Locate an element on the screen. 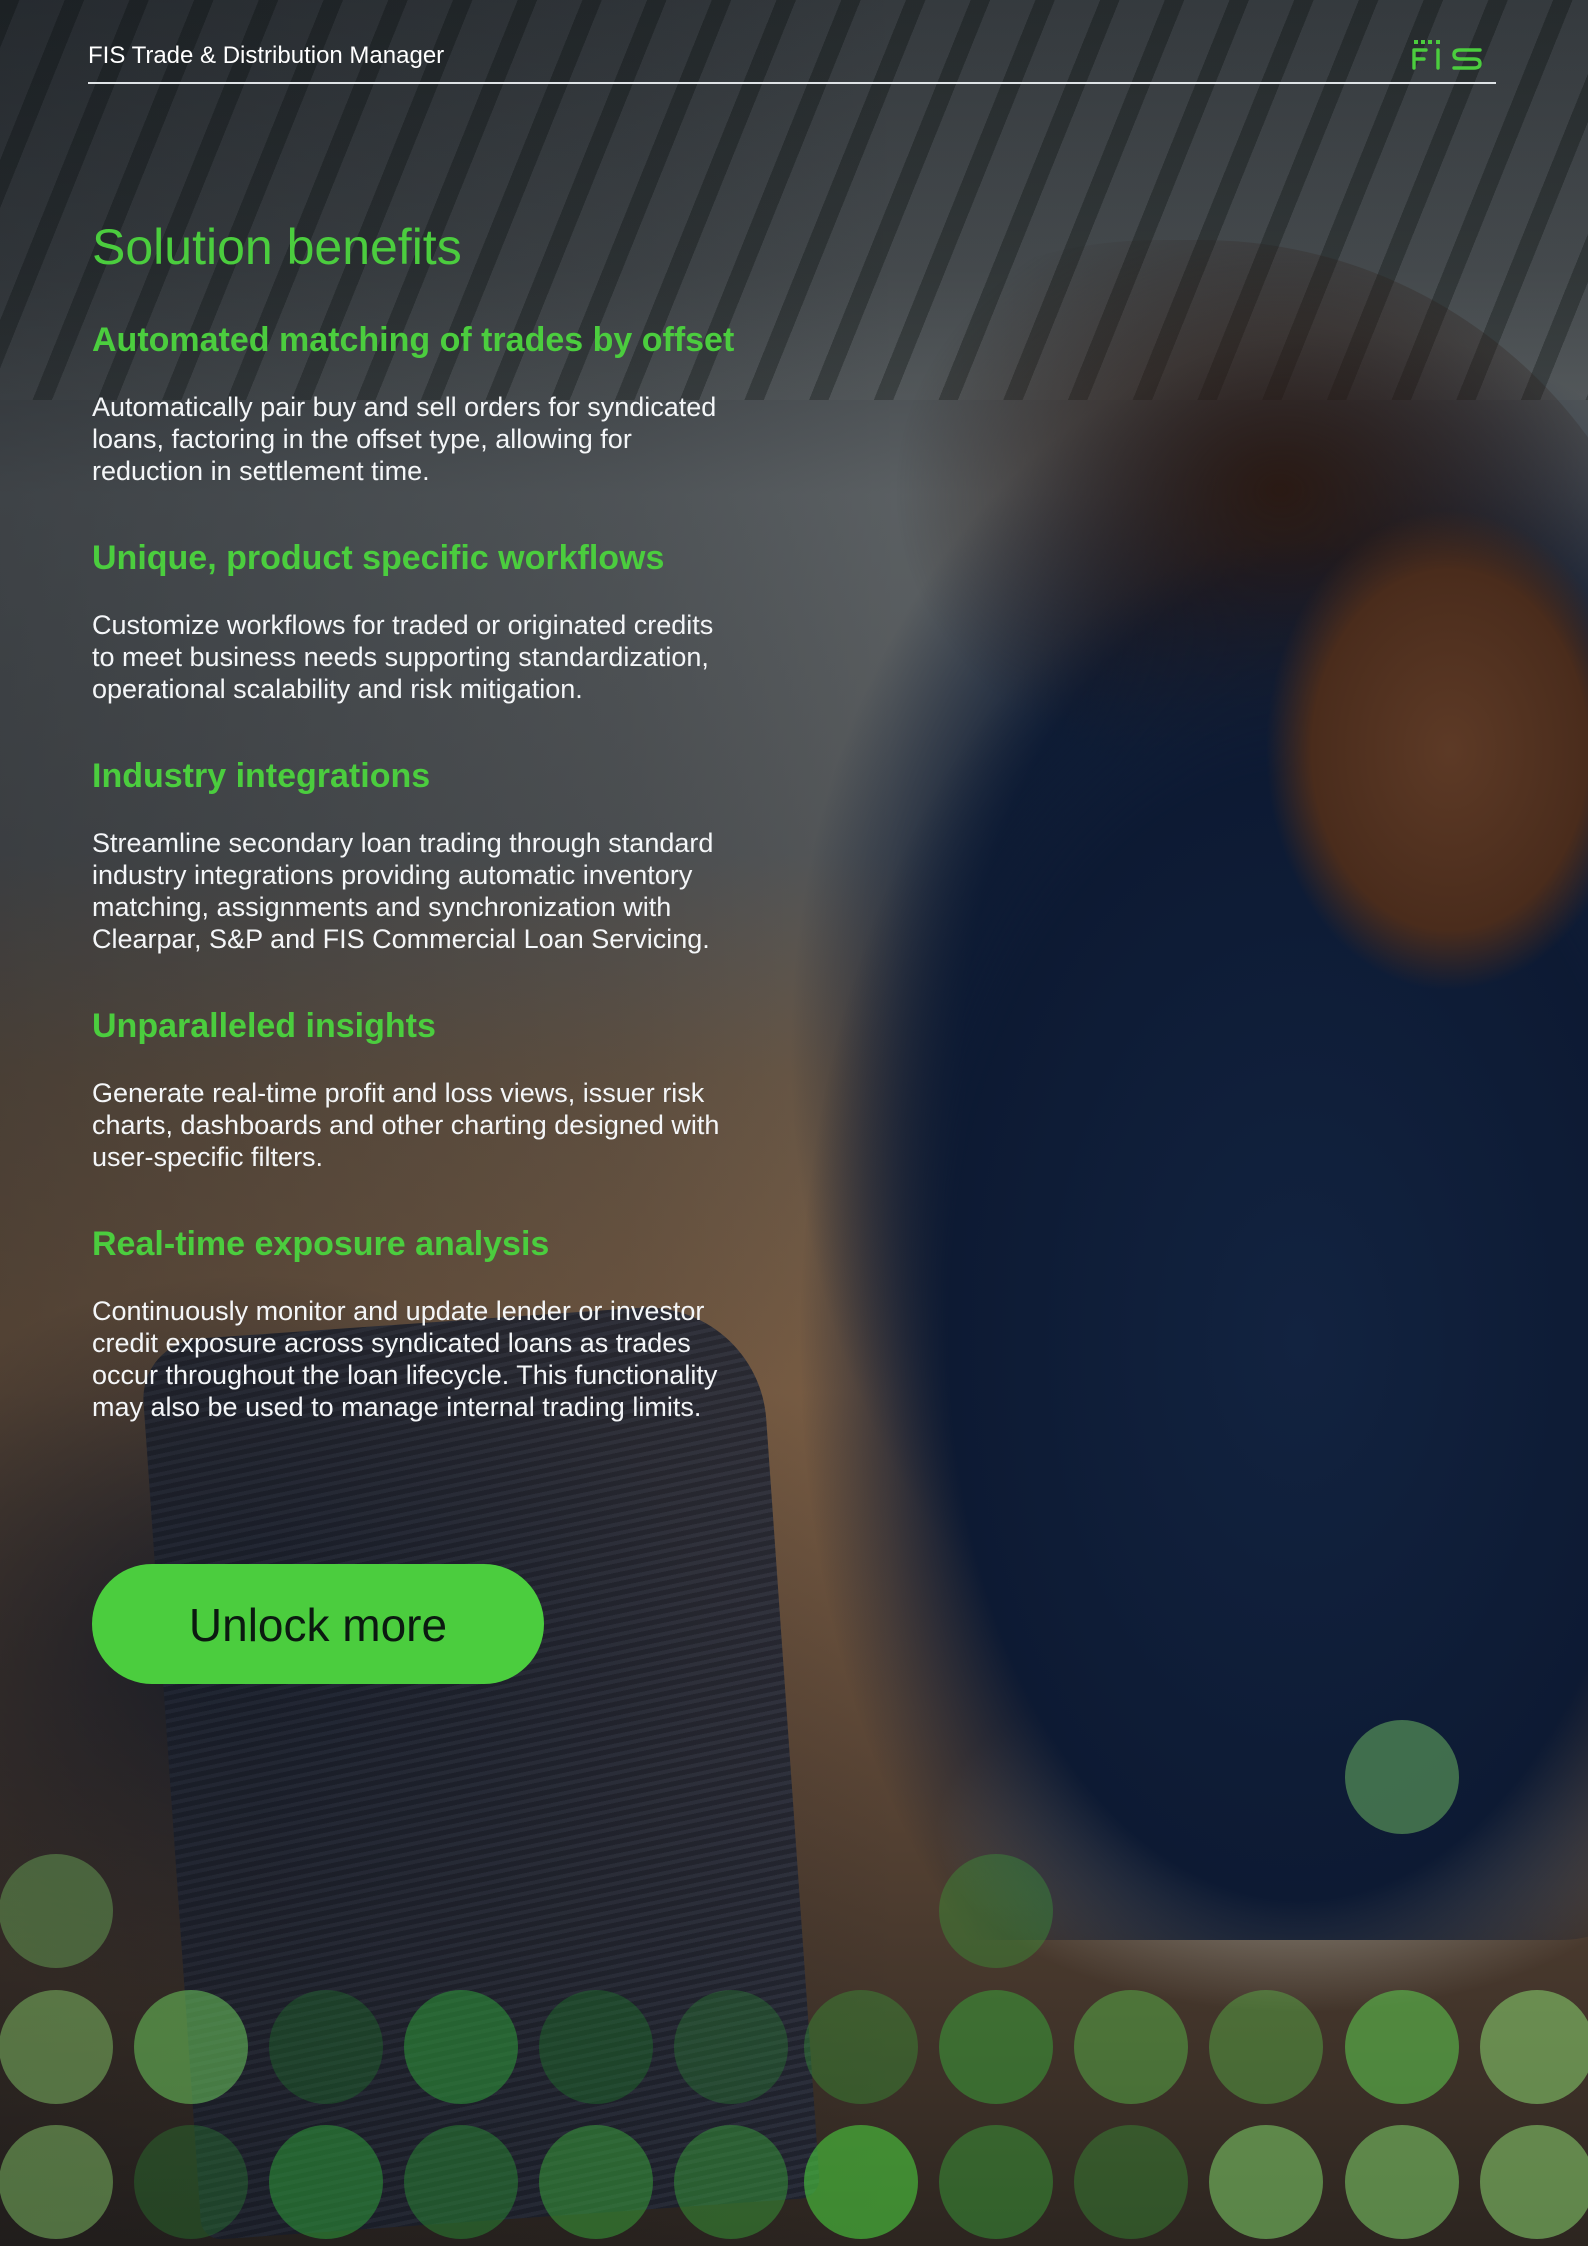 The height and width of the screenshot is (2246, 1588). unlock-more-button: Unlock more is located at coordinates (318, 1624).